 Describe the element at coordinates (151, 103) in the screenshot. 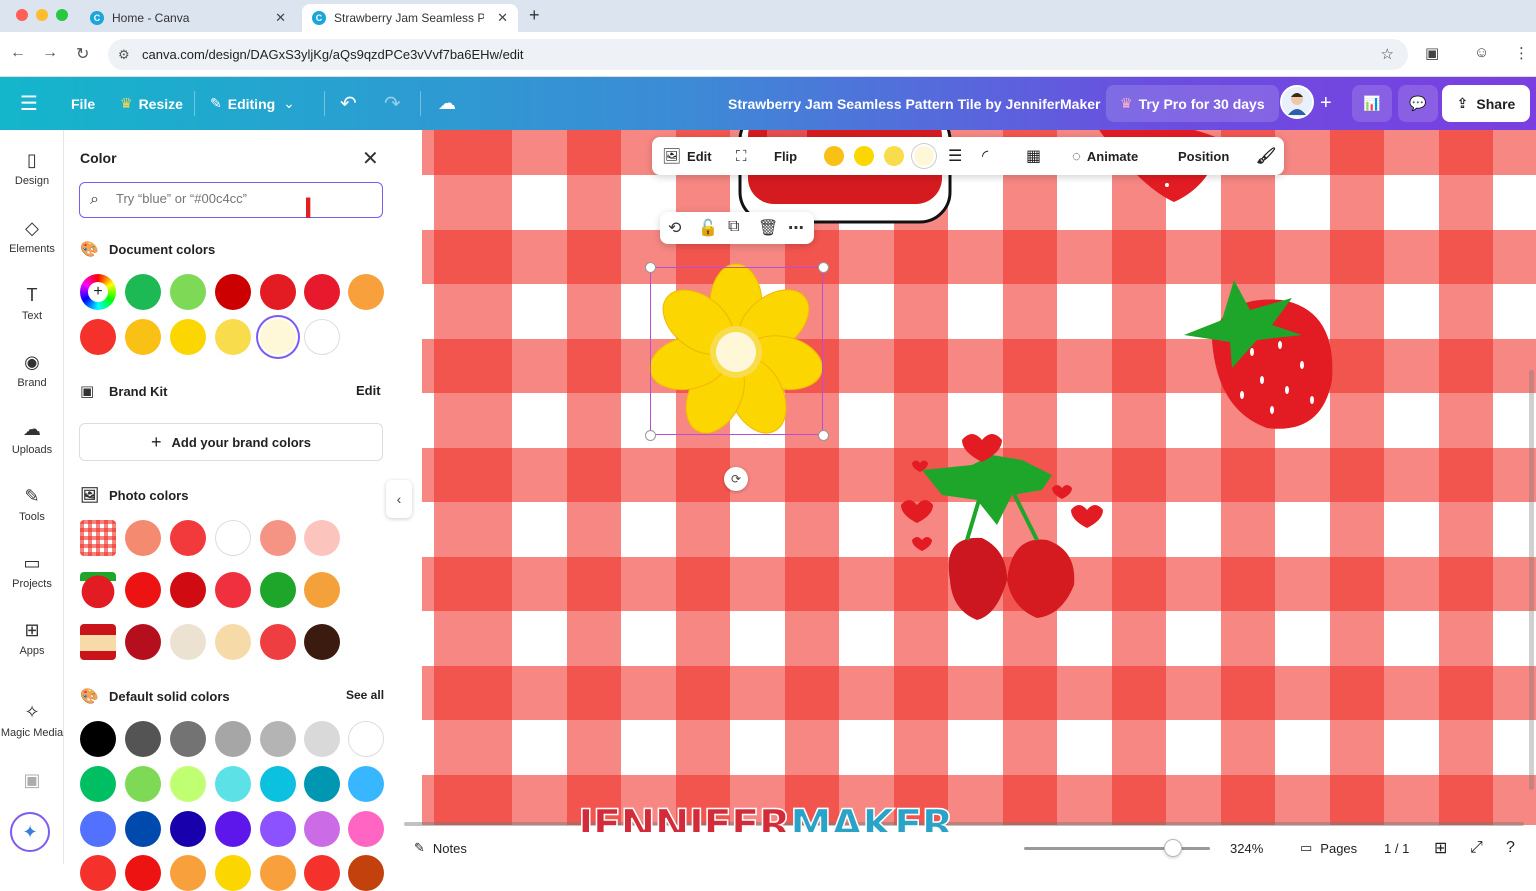

I see `resize-button: ♛ Resize` at that location.